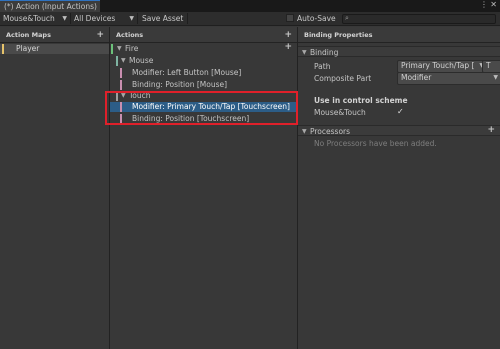 This screenshot has height=349, width=500. What do you see at coordinates (347, 18) in the screenshot?
I see `search-icon: ⌕` at bounding box center [347, 18].